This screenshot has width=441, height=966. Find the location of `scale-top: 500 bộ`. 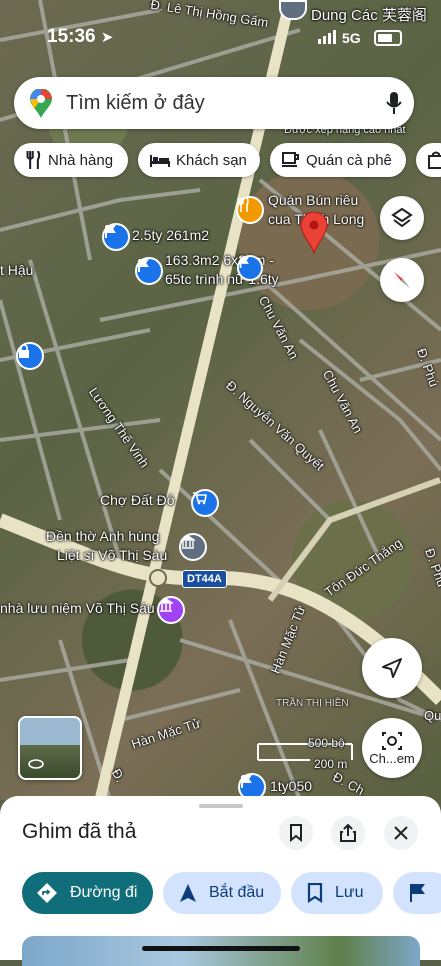

scale-top: 500 bộ is located at coordinates (326, 743).